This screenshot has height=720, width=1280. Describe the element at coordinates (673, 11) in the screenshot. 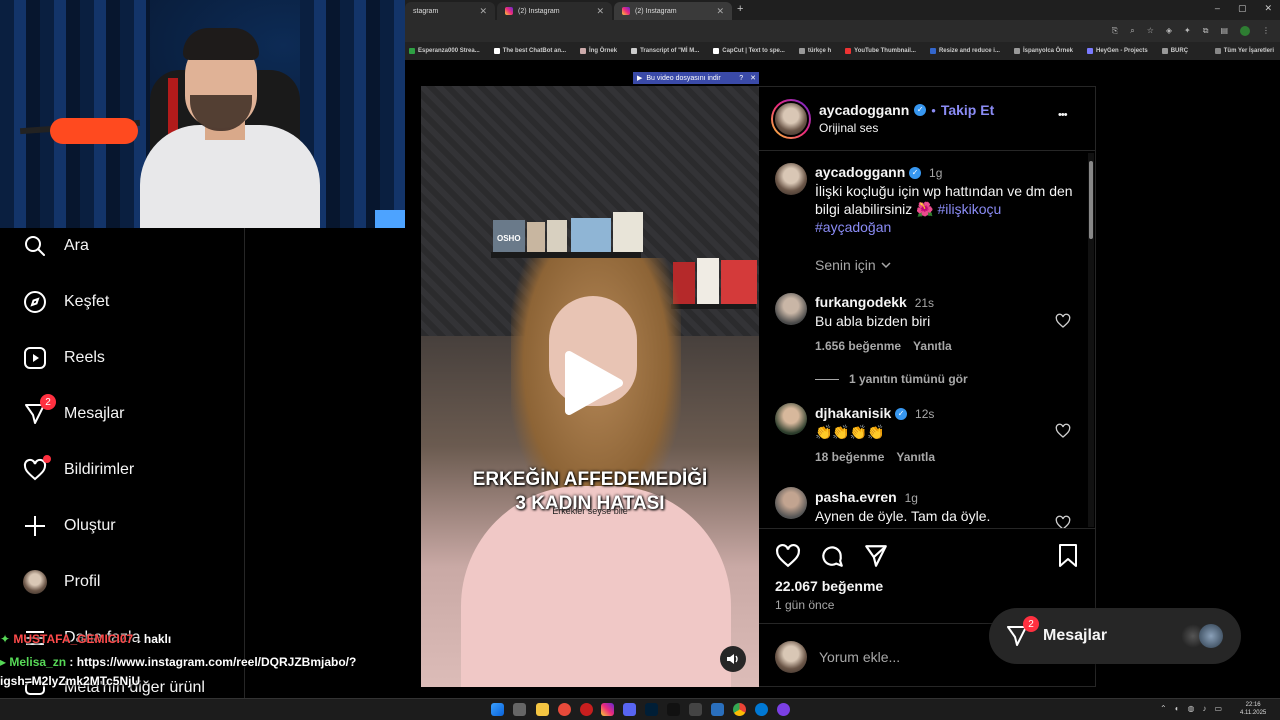

I see `browser-tab-active: (2) Instagram ✕` at that location.